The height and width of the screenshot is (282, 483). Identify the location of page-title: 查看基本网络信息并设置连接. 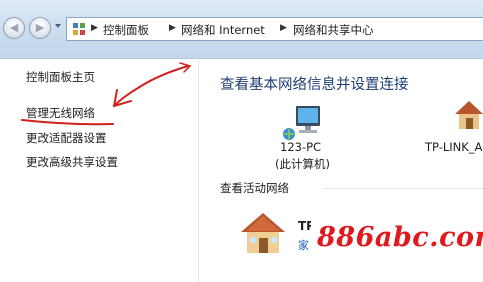
(314, 85).